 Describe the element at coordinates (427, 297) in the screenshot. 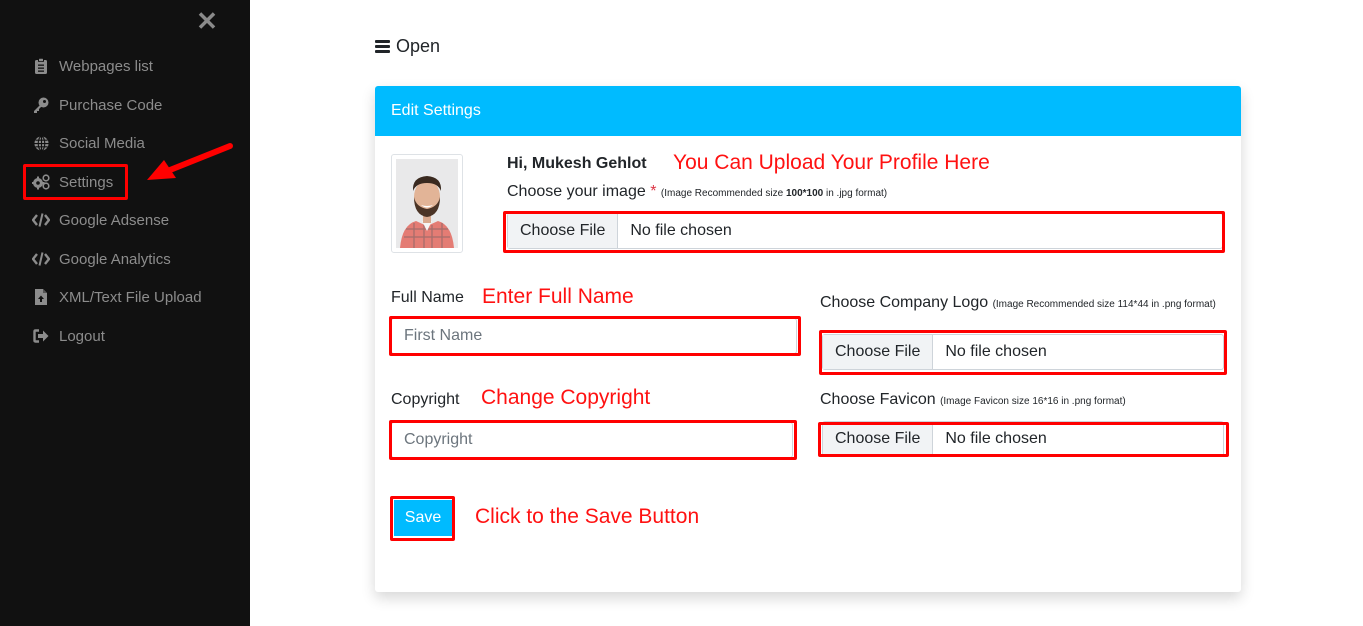

I see `full-name-label: Full Name` at that location.